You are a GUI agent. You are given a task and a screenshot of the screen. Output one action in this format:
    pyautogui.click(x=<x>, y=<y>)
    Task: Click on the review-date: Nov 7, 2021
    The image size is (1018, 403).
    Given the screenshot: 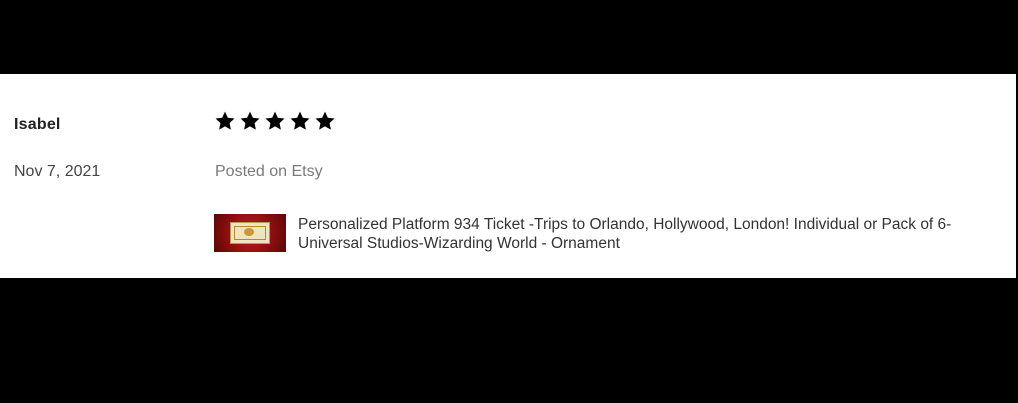 What is the action you would take?
    pyautogui.click(x=57, y=171)
    